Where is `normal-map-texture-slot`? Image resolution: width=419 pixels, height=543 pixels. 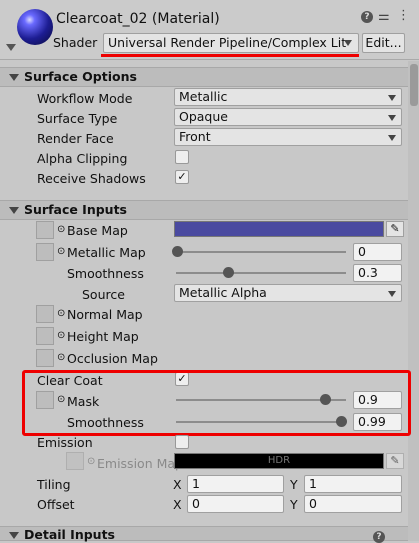 normal-map-texture-slot is located at coordinates (45, 314).